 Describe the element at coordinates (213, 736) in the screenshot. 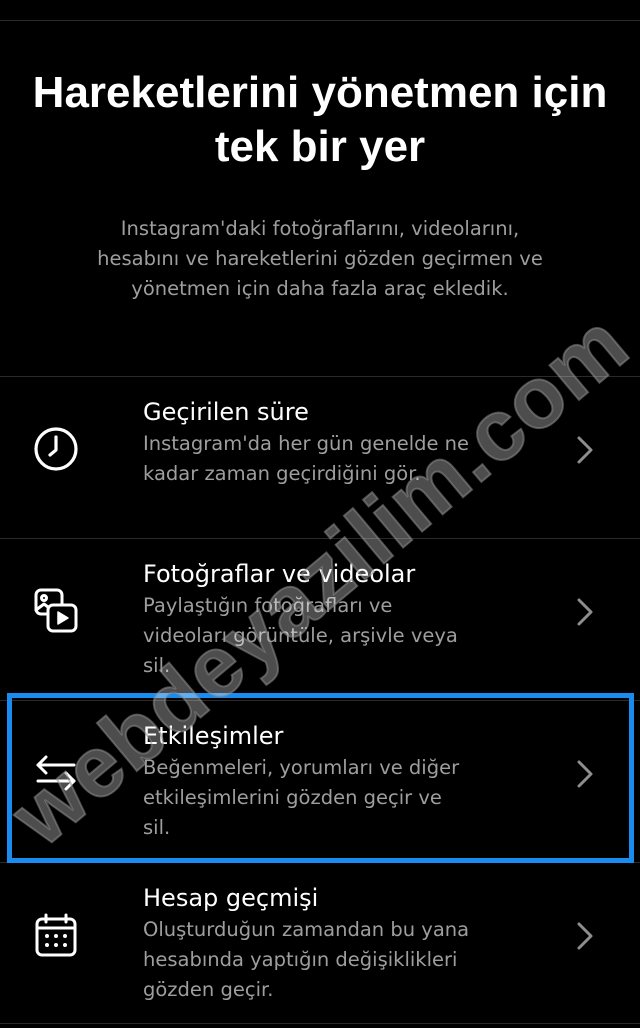

I see `menu-item-title: Etkileşimler` at that location.